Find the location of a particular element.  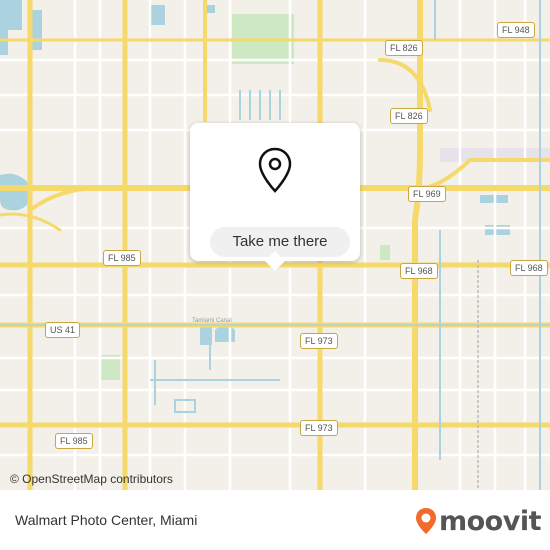

moovit-brand-text: moovit is located at coordinates (490, 521).